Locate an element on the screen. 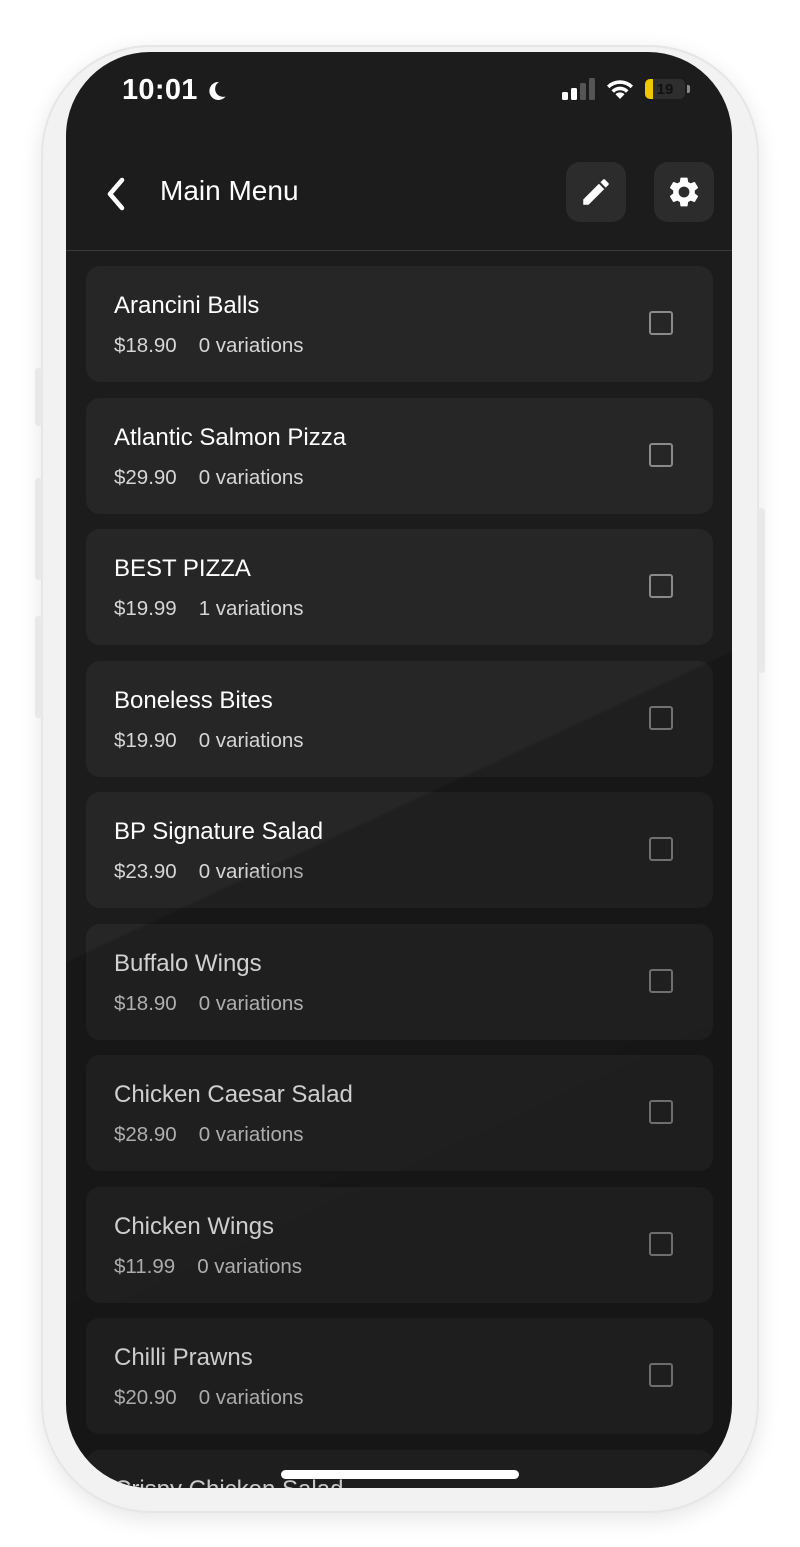  signal-icon is located at coordinates (578, 89).